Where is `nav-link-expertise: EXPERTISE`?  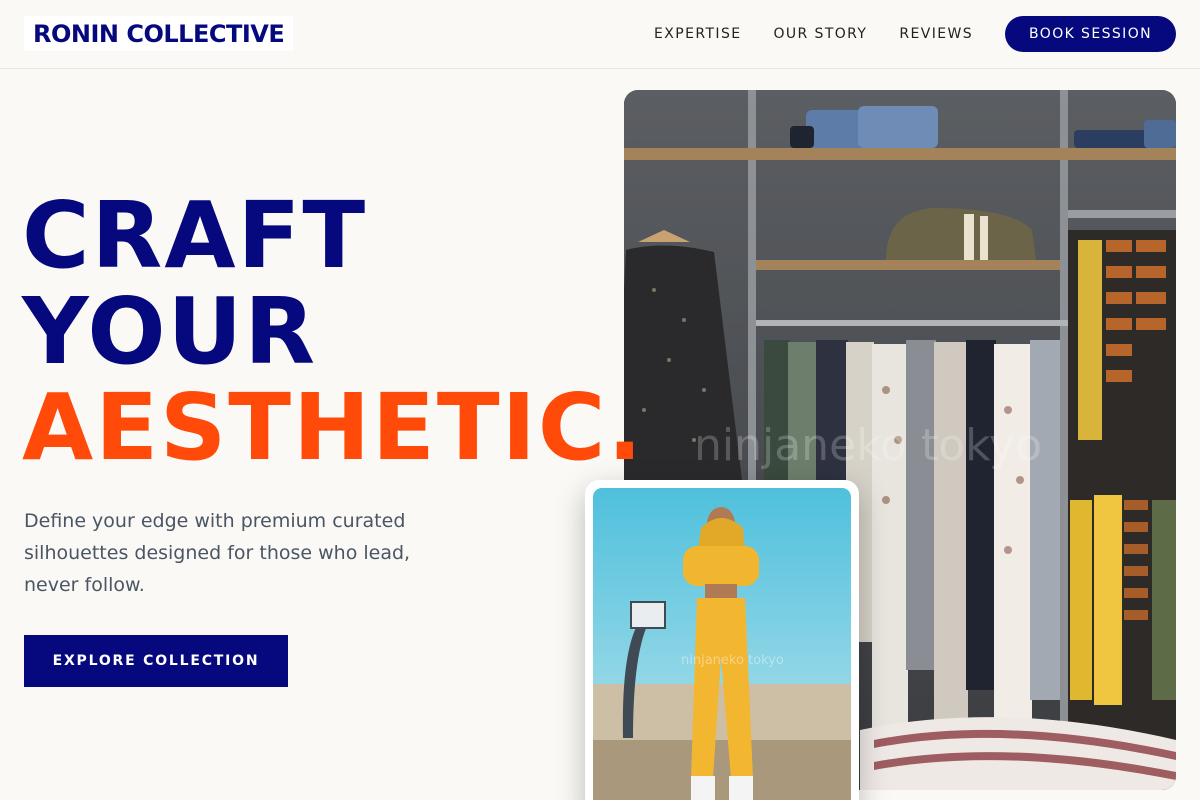 nav-link-expertise: EXPERTISE is located at coordinates (697, 34).